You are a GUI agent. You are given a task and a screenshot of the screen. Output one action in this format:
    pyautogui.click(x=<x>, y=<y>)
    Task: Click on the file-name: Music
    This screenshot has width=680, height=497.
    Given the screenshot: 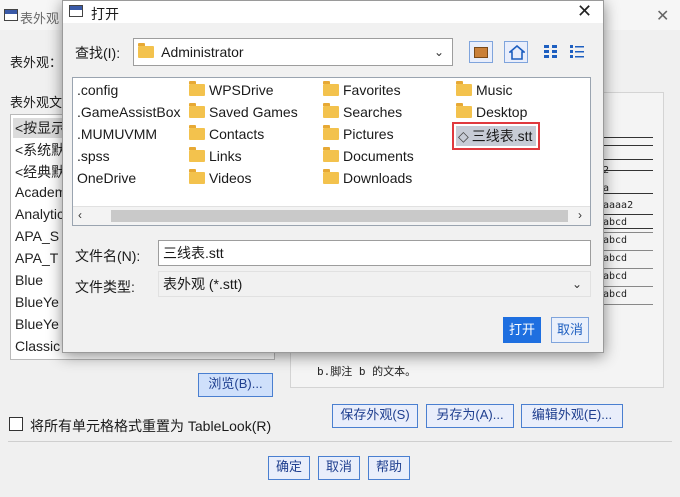 What is the action you would take?
    pyautogui.click(x=494, y=90)
    